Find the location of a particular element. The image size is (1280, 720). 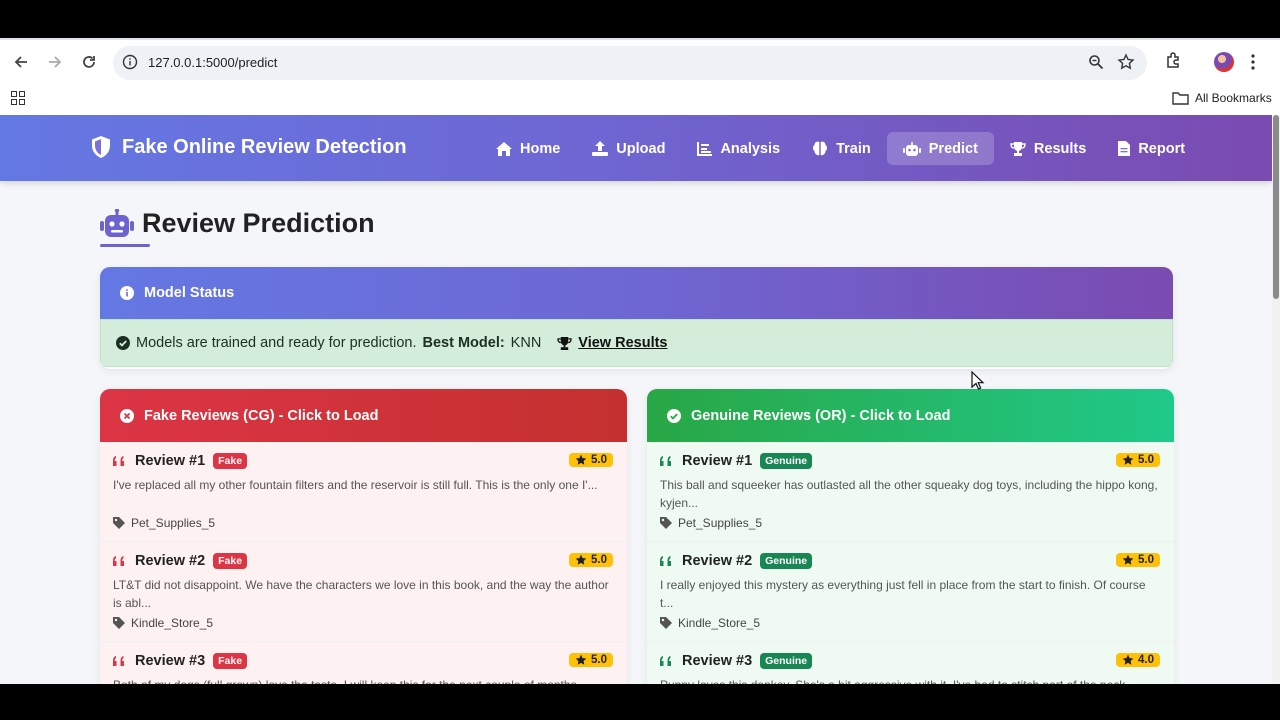

reload-button is located at coordinates (89, 62).